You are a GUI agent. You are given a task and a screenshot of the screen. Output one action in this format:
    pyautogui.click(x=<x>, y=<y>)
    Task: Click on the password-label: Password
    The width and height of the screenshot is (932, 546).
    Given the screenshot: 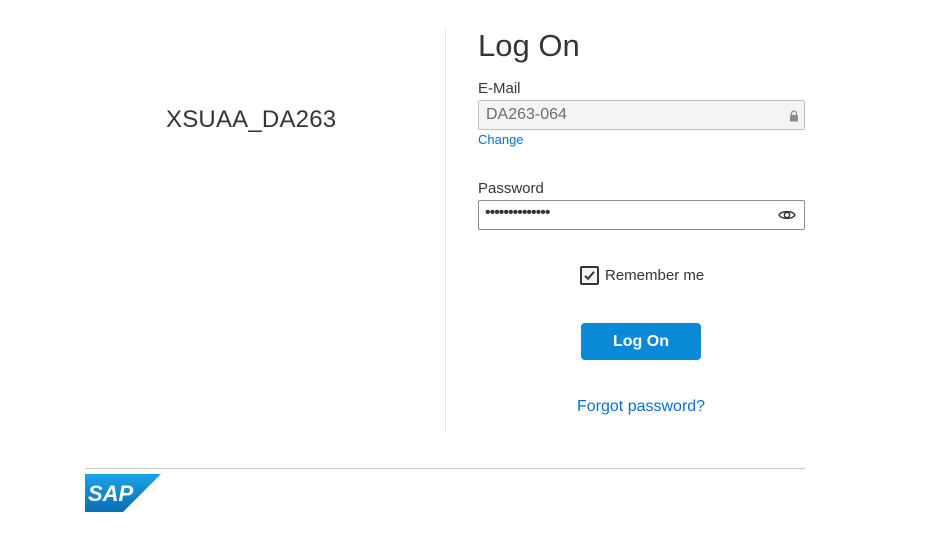 What is the action you would take?
    pyautogui.click(x=511, y=188)
    